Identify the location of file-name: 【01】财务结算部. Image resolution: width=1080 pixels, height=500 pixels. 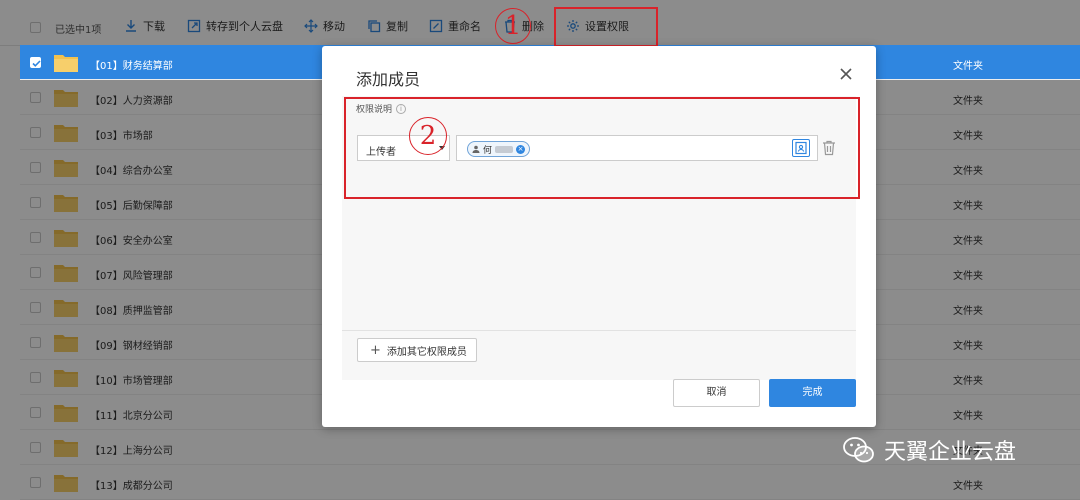
(131, 64).